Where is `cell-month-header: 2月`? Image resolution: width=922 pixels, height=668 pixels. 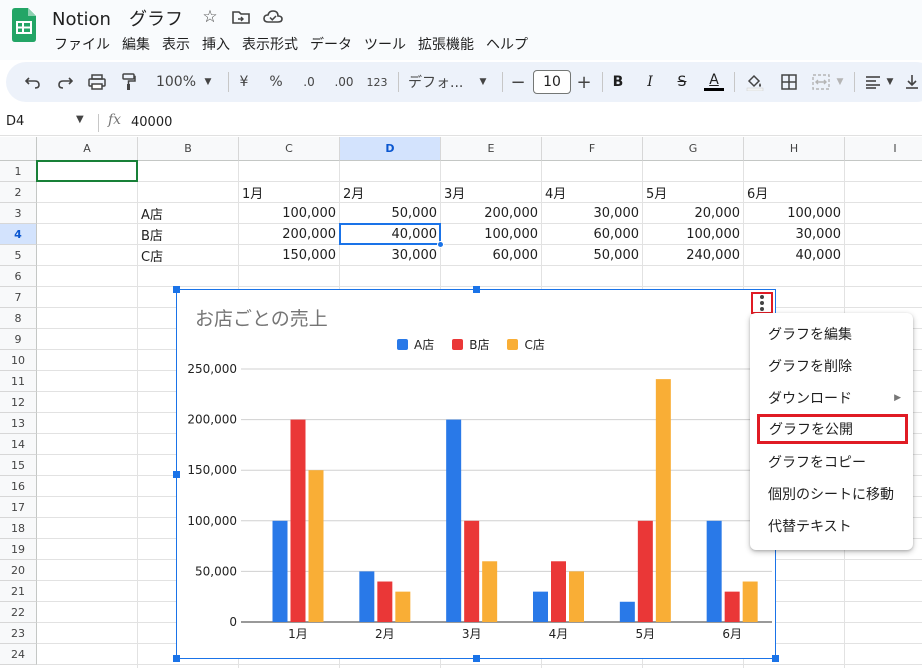
cell-month-header: 2月 is located at coordinates (390, 192).